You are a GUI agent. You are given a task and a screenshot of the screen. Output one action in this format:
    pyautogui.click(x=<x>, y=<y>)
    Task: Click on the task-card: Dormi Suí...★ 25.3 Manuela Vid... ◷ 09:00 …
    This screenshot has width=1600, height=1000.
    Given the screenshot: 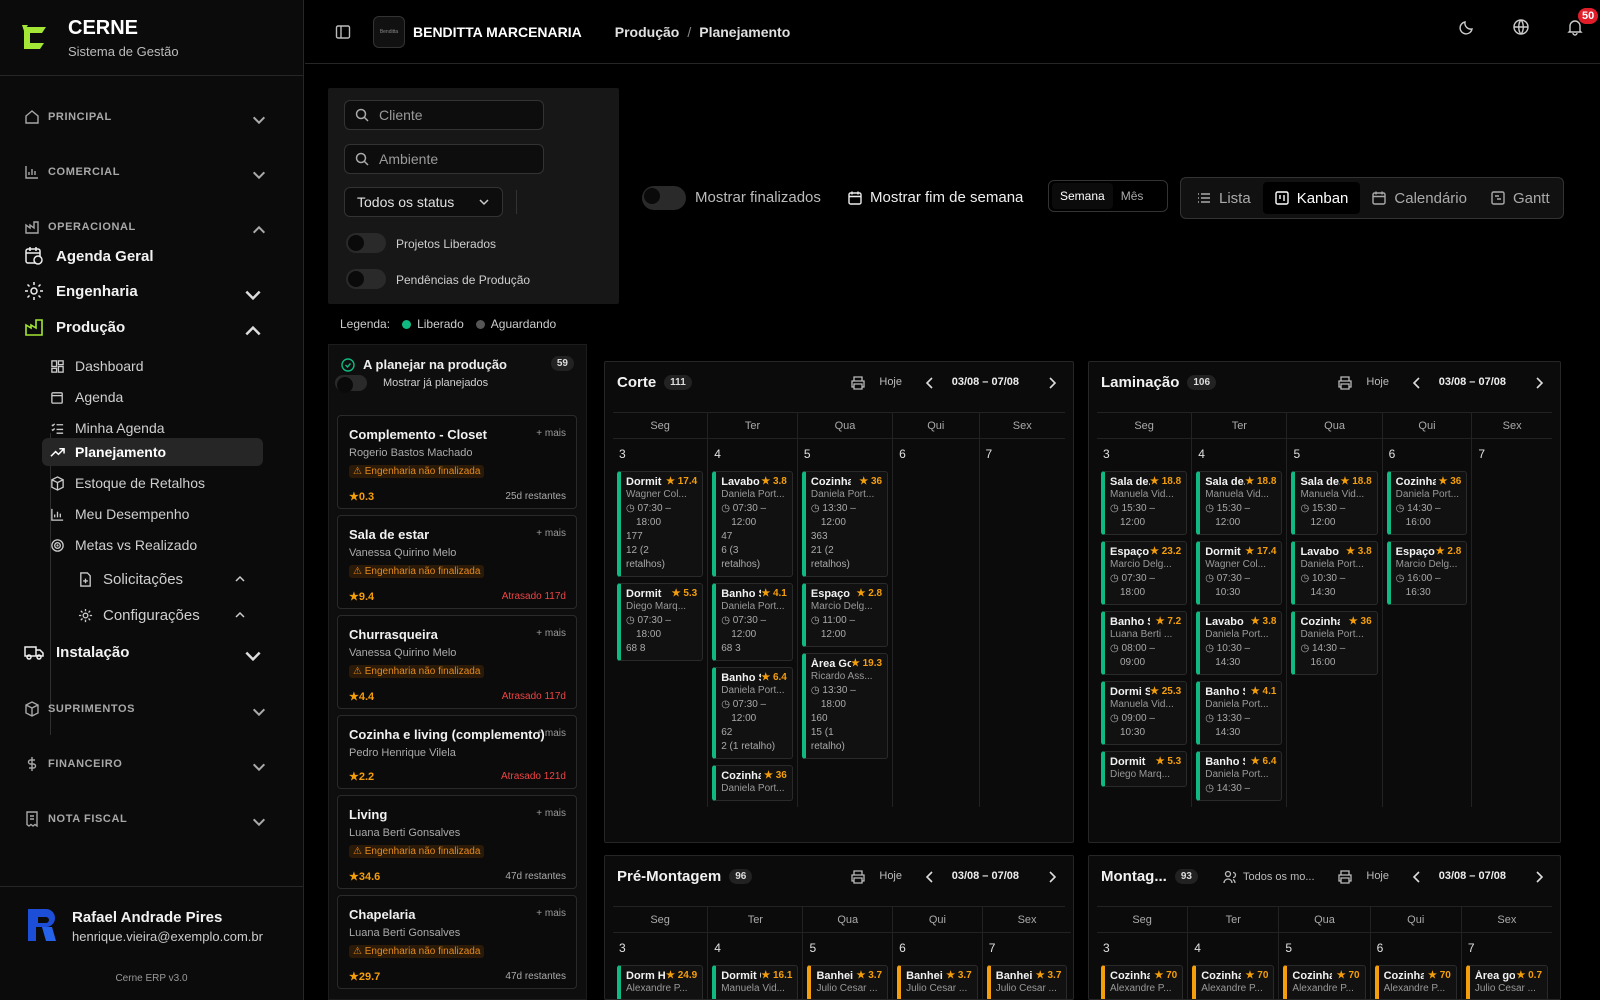 What is the action you would take?
    pyautogui.click(x=1144, y=713)
    